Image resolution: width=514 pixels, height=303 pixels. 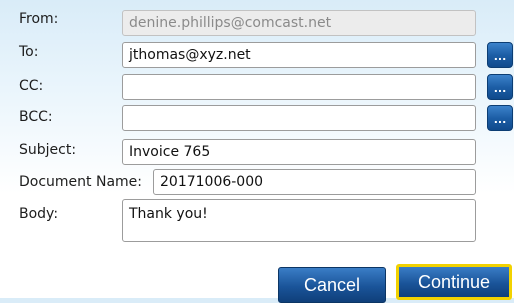 I want to click on from-label: From:, so click(x=39, y=19).